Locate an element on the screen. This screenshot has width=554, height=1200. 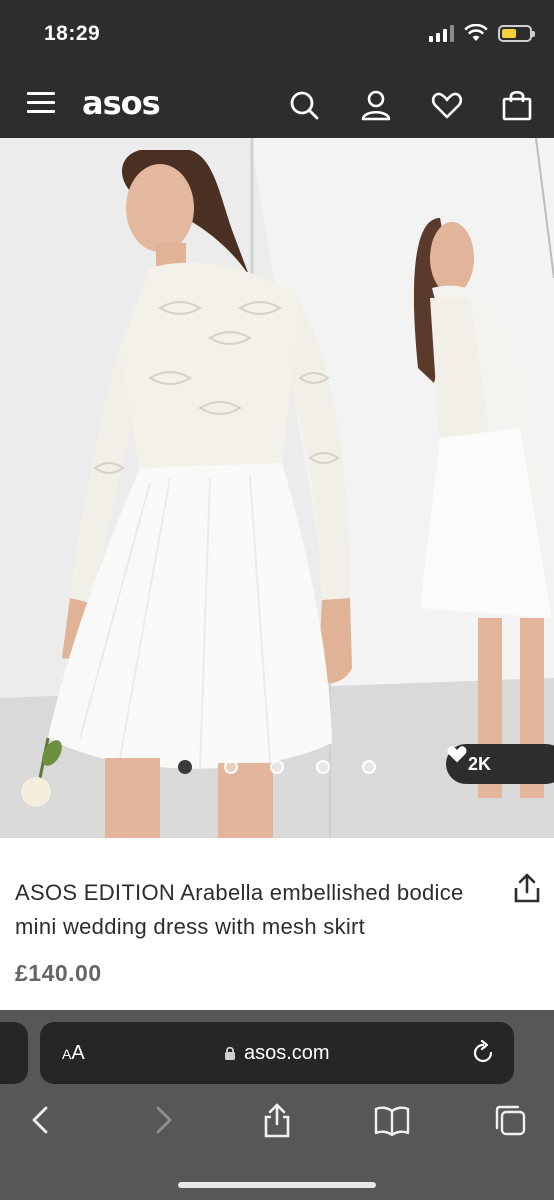
bookmarks-icon is located at coordinates (392, 1120).